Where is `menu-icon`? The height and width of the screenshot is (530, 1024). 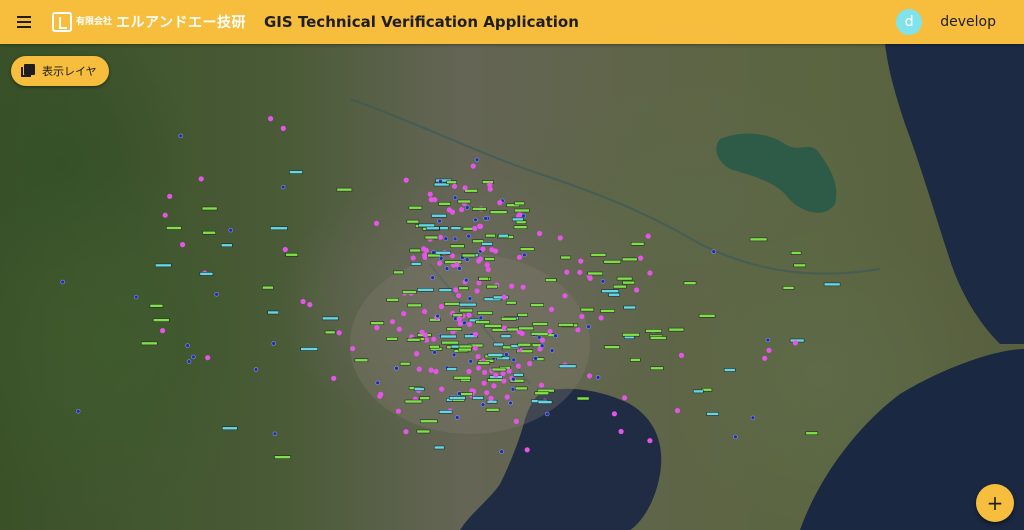 menu-icon is located at coordinates (24, 22).